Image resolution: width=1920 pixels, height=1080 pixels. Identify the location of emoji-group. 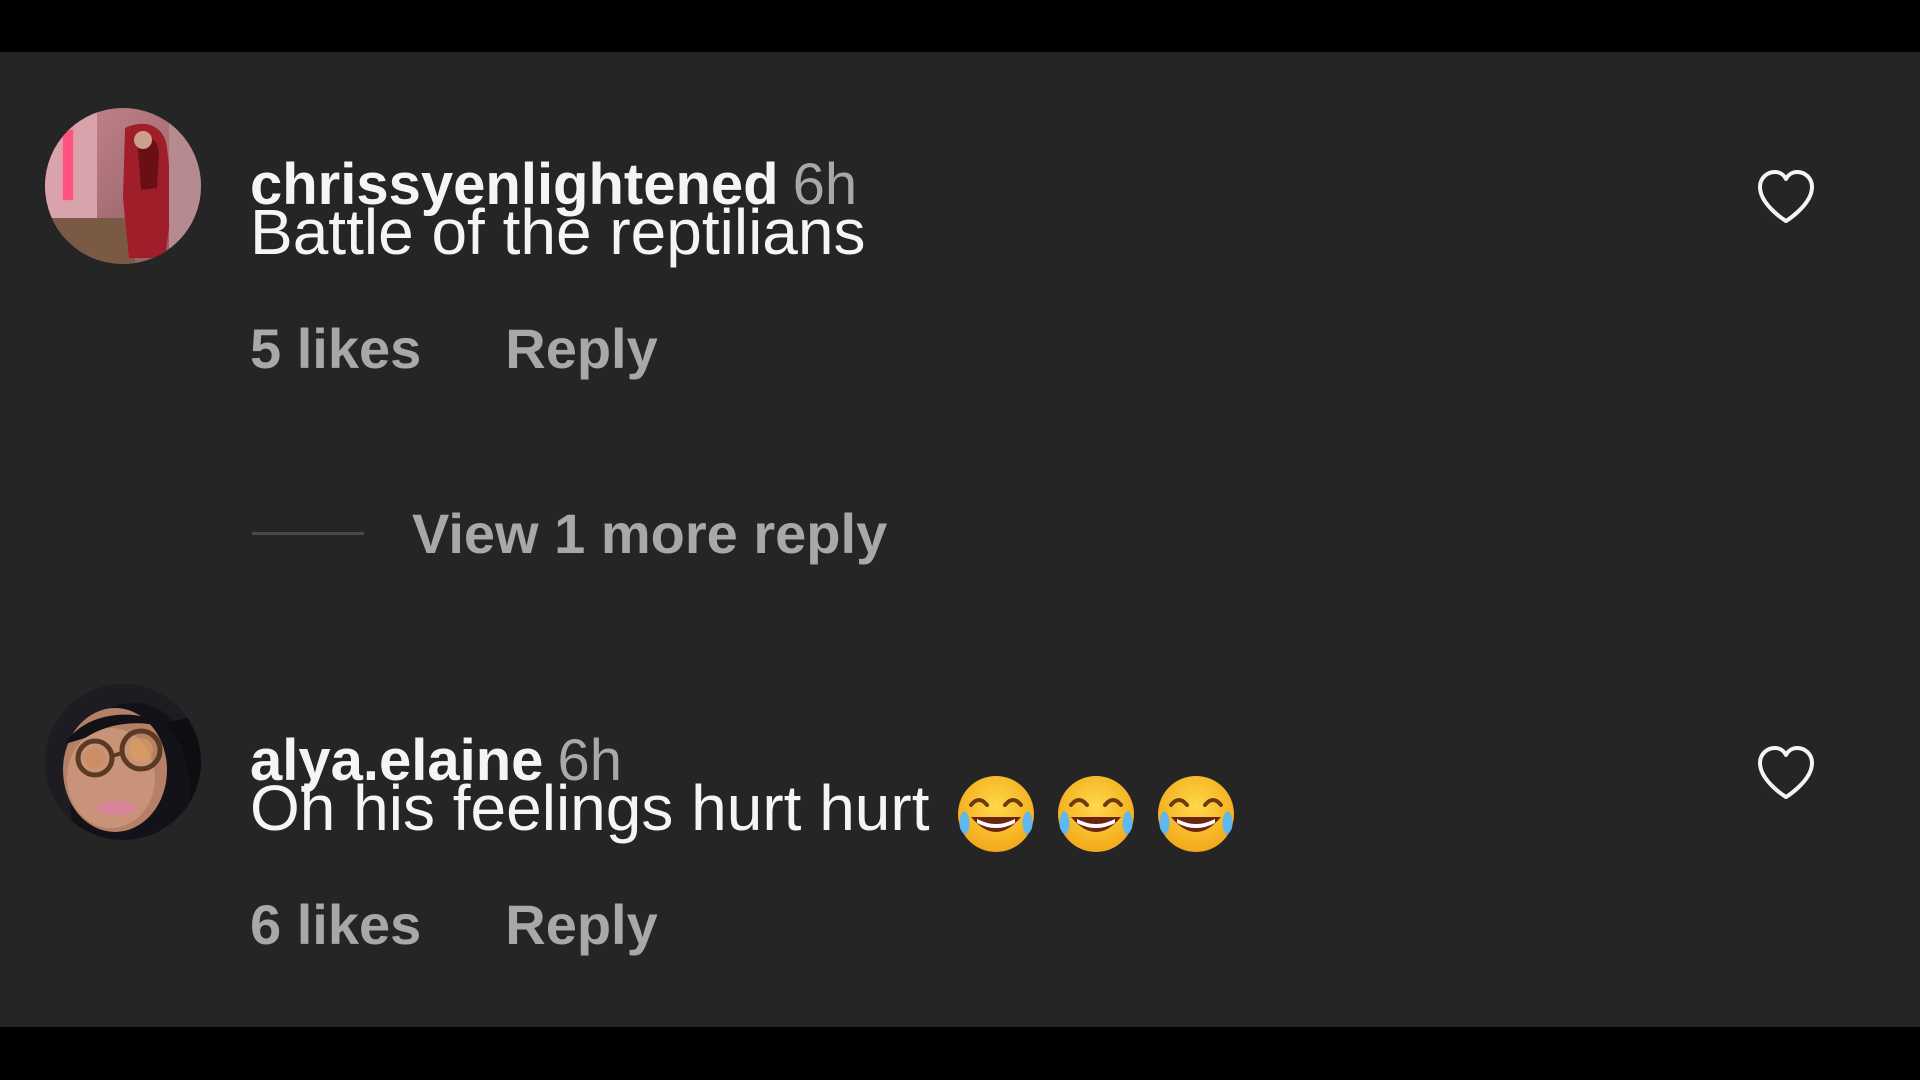
(1103, 813).